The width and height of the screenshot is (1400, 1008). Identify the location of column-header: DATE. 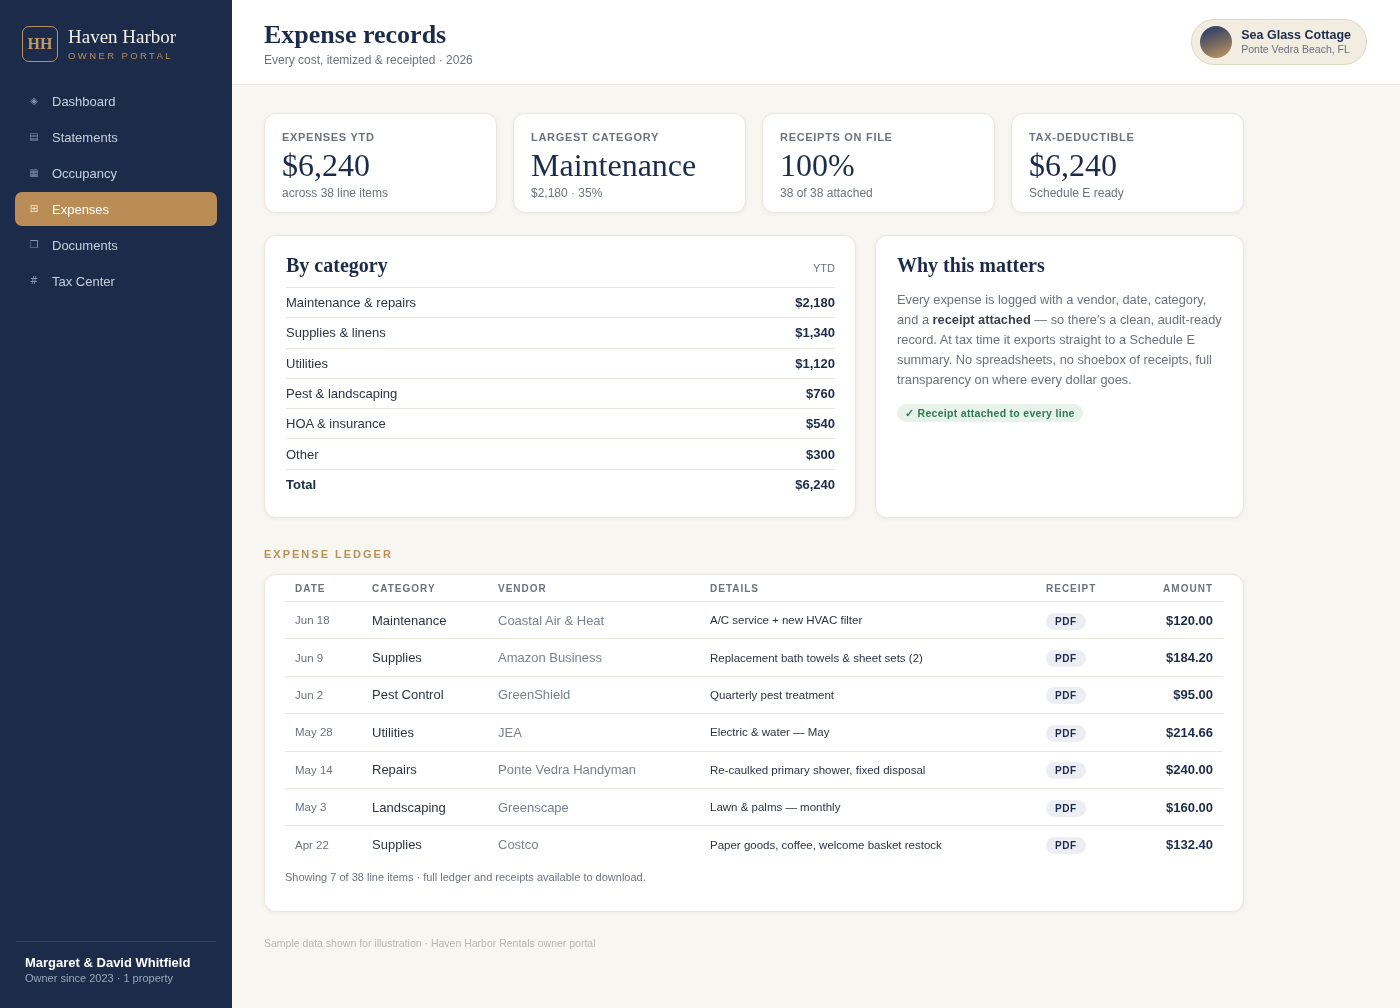
(310, 588).